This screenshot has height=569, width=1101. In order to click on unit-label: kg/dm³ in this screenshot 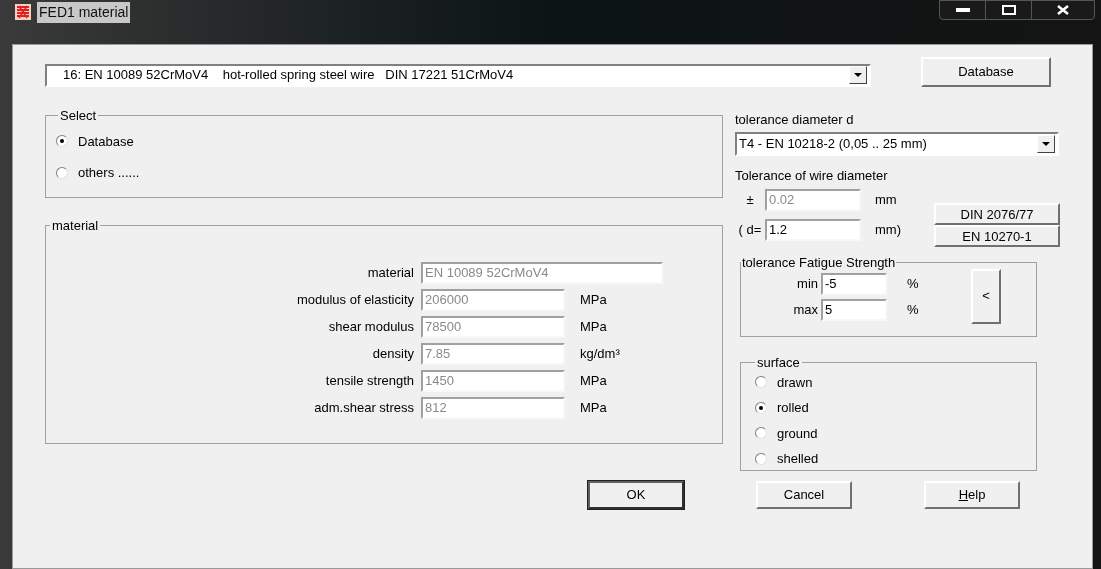, I will do `click(600, 353)`.